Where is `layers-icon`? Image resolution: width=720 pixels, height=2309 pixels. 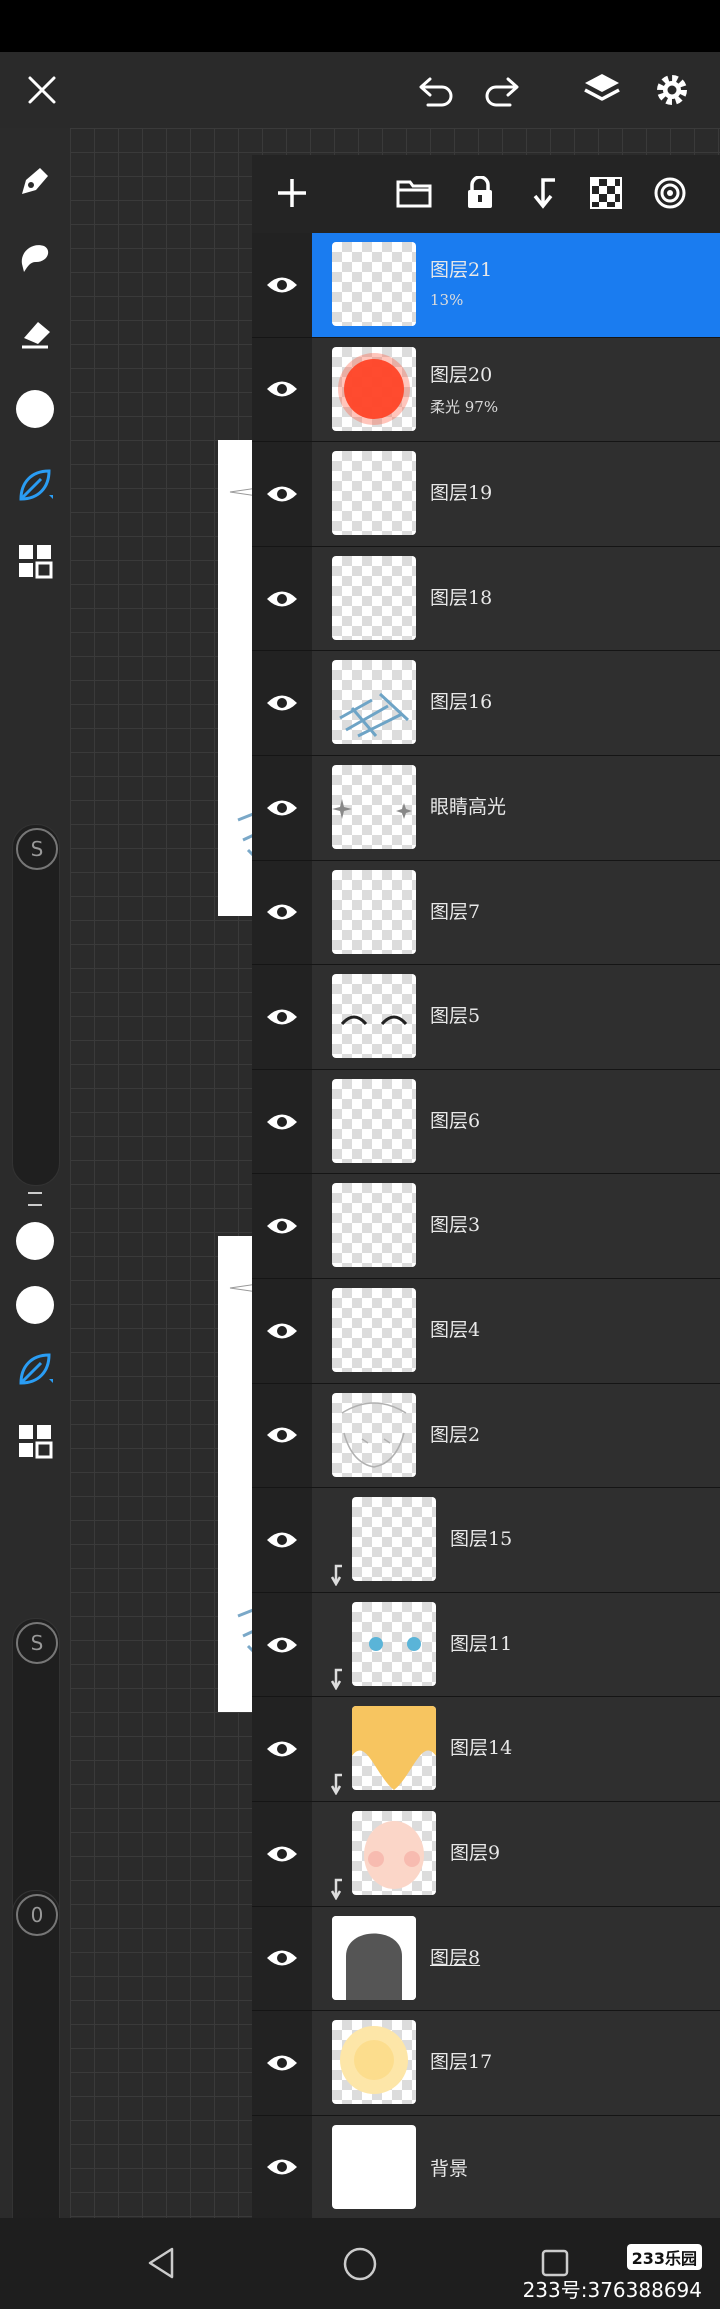
layers-icon is located at coordinates (602, 90).